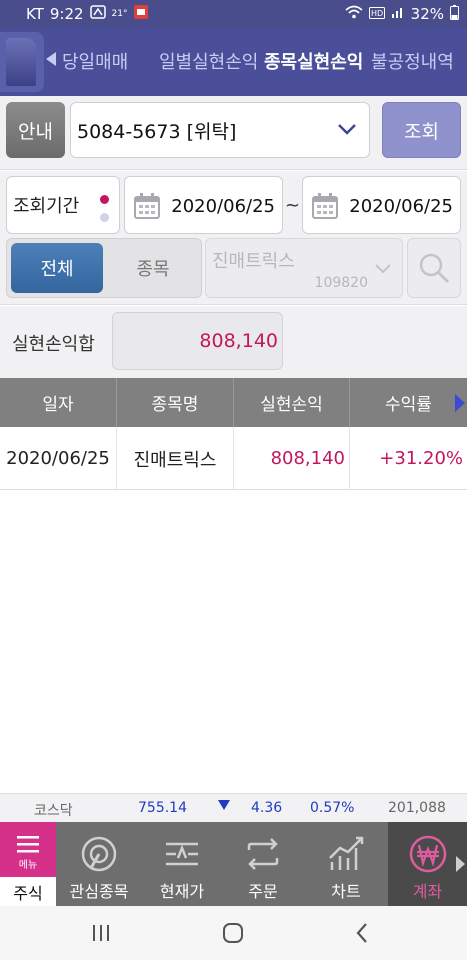  Describe the element at coordinates (263, 854) in the screenshot. I see `order-icon` at that location.